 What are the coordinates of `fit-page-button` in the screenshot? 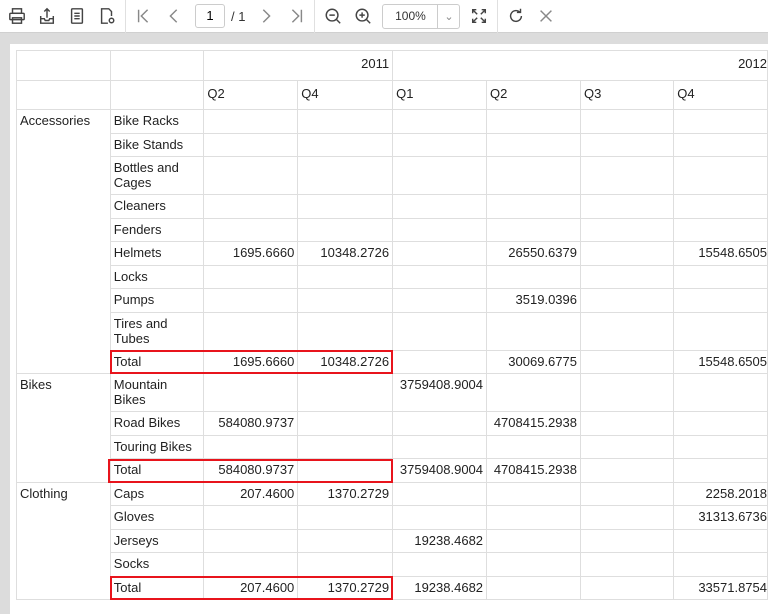 It's located at (479, 16).